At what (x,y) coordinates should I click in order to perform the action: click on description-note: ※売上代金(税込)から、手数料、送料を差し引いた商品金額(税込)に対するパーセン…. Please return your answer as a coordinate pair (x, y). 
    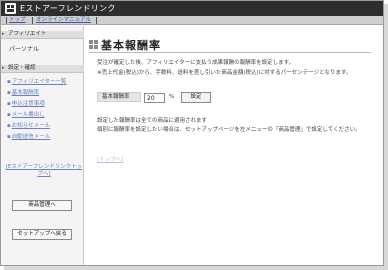
    Looking at the image, I should click on (224, 73).